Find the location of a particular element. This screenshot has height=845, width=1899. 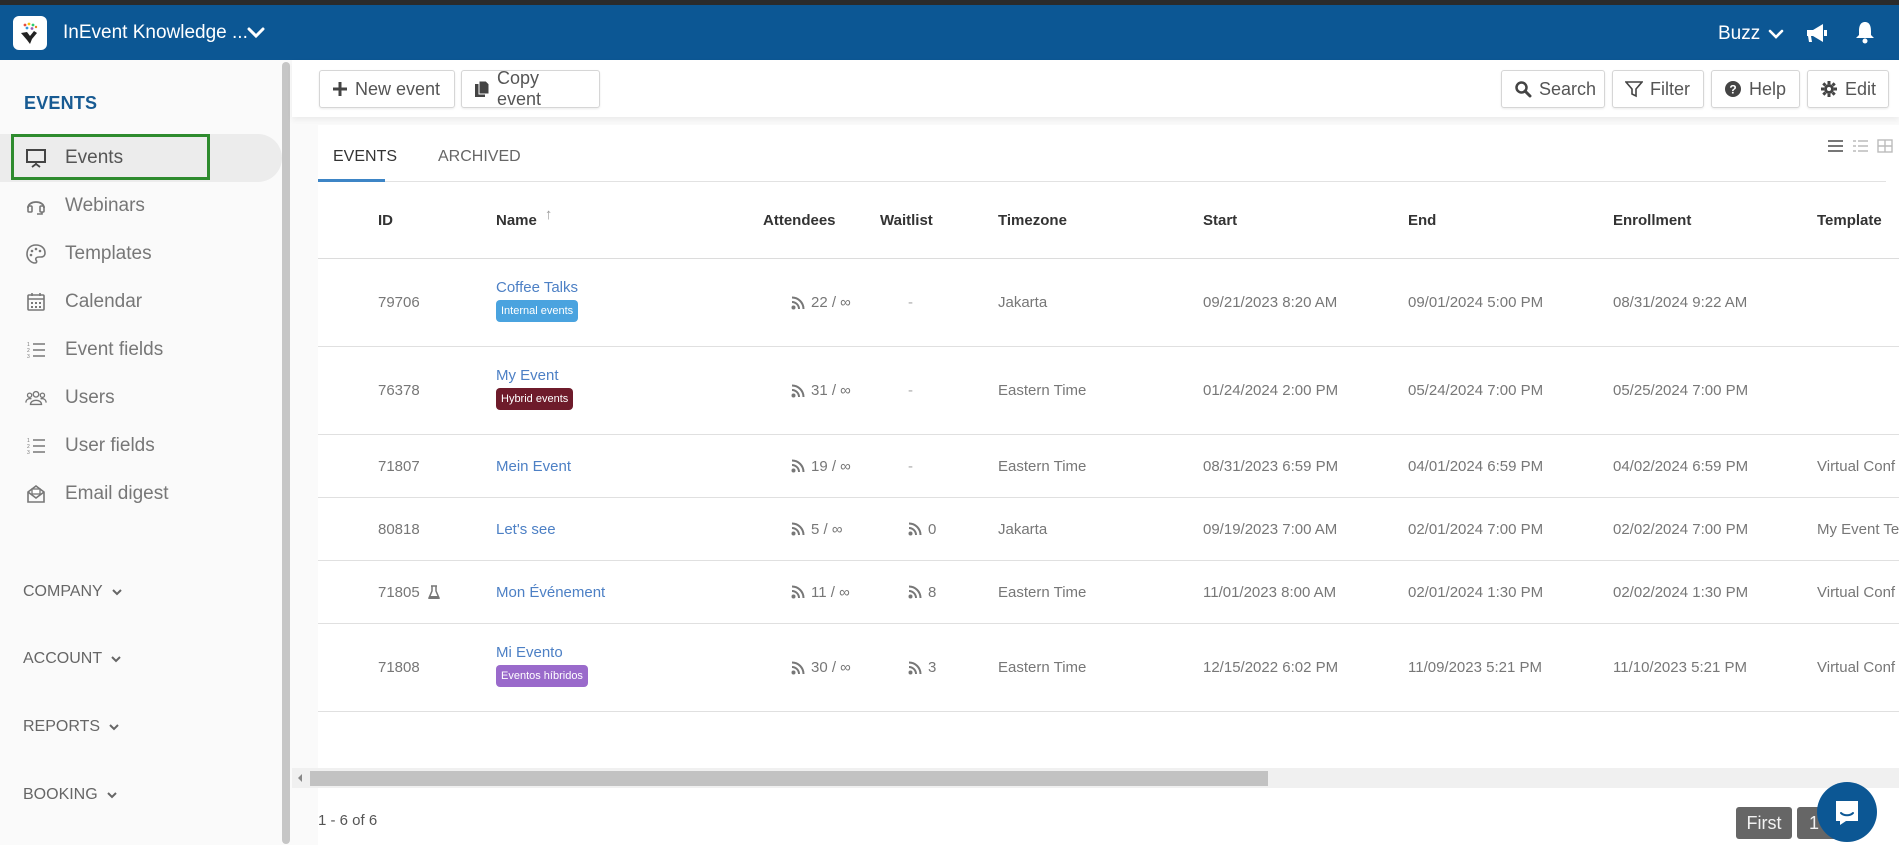

copy-event-button: Copy event is located at coordinates (530, 88).